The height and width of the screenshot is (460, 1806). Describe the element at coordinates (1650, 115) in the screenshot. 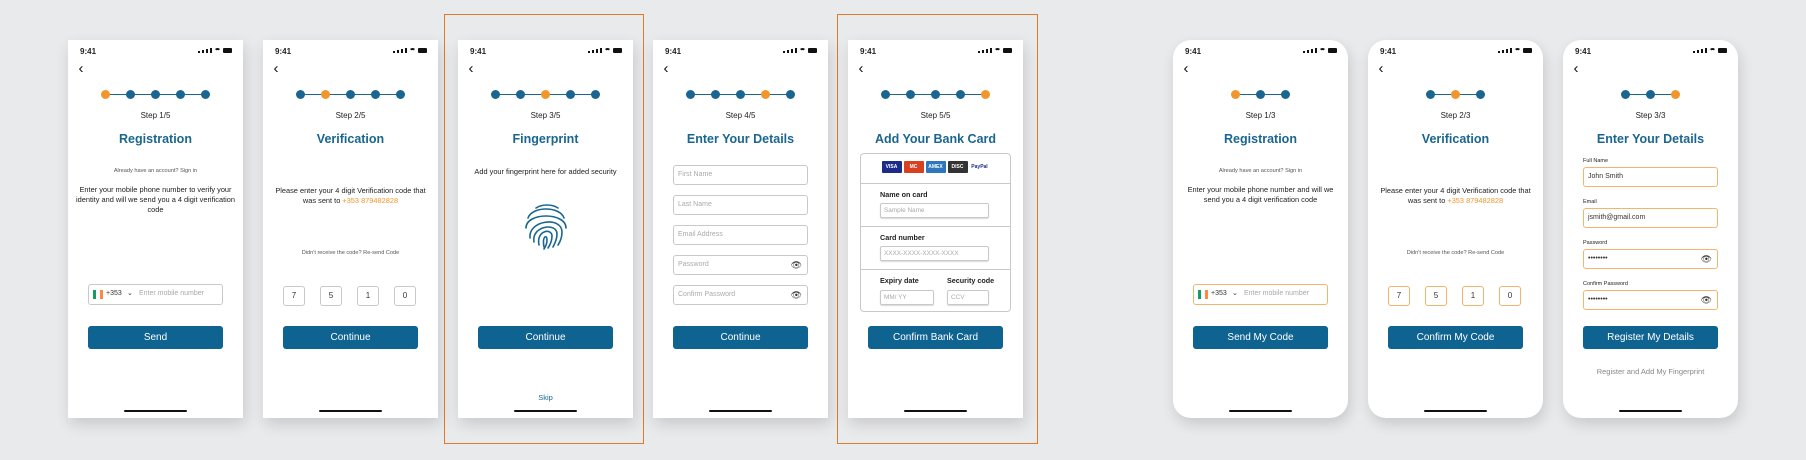

I see `step-label: Step 3/3` at that location.